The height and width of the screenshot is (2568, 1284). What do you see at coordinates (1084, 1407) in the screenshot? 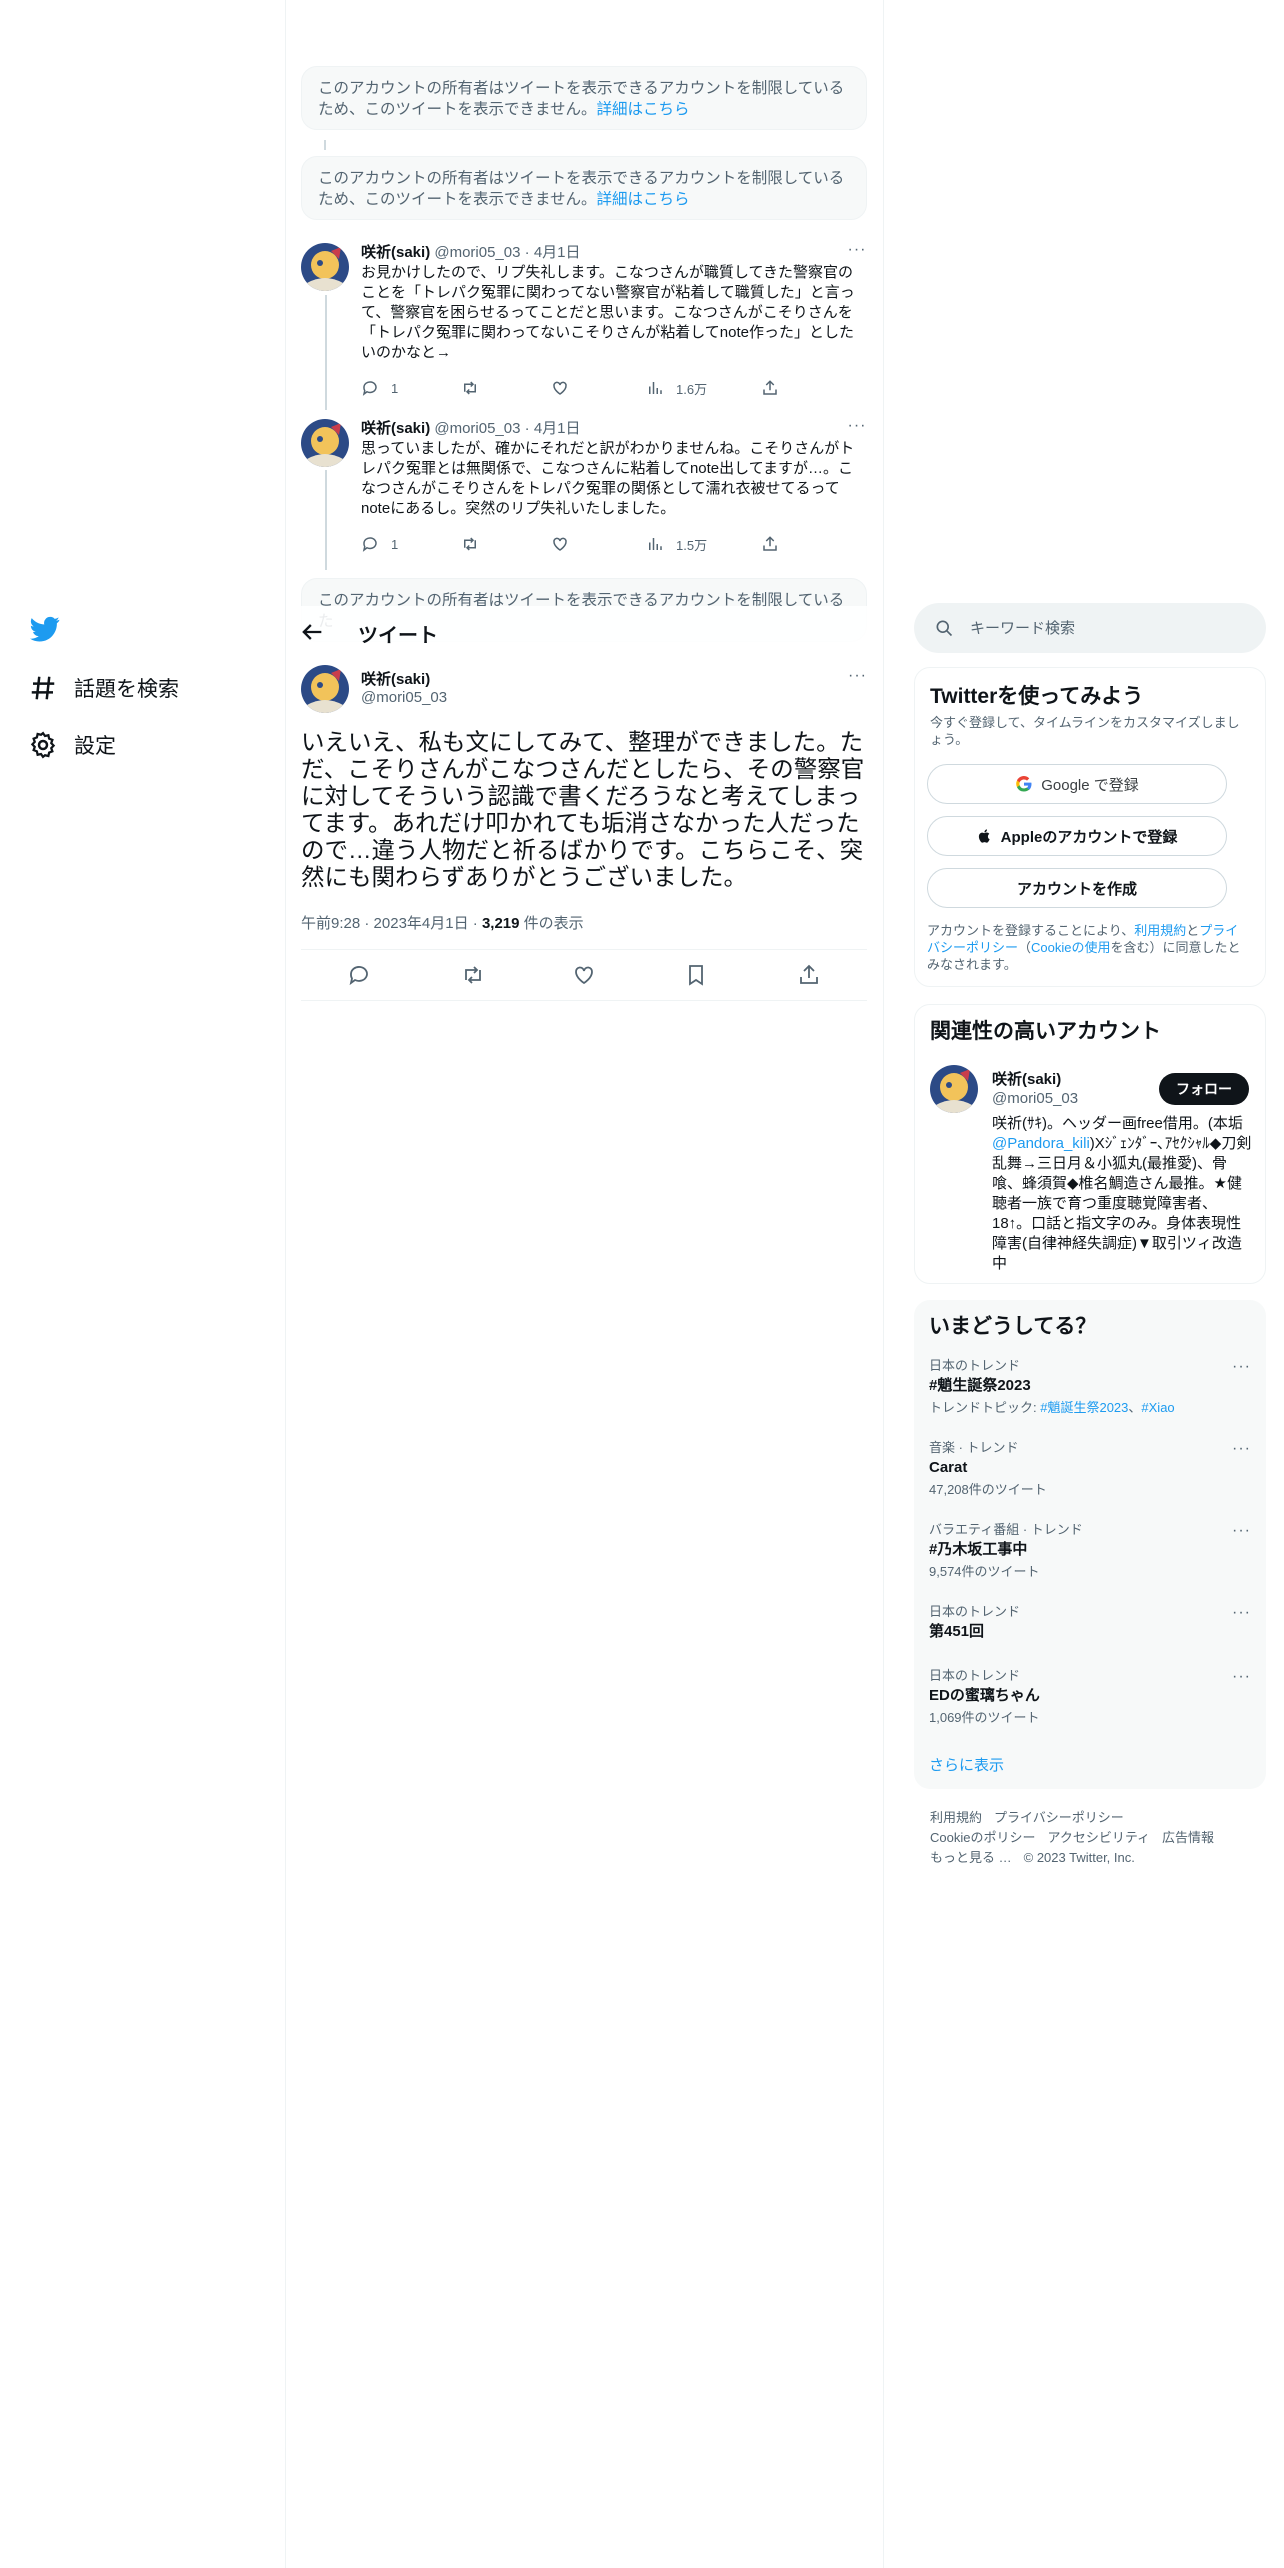
I see `trend-topic-link: #魈誕生祭2023` at bounding box center [1084, 1407].